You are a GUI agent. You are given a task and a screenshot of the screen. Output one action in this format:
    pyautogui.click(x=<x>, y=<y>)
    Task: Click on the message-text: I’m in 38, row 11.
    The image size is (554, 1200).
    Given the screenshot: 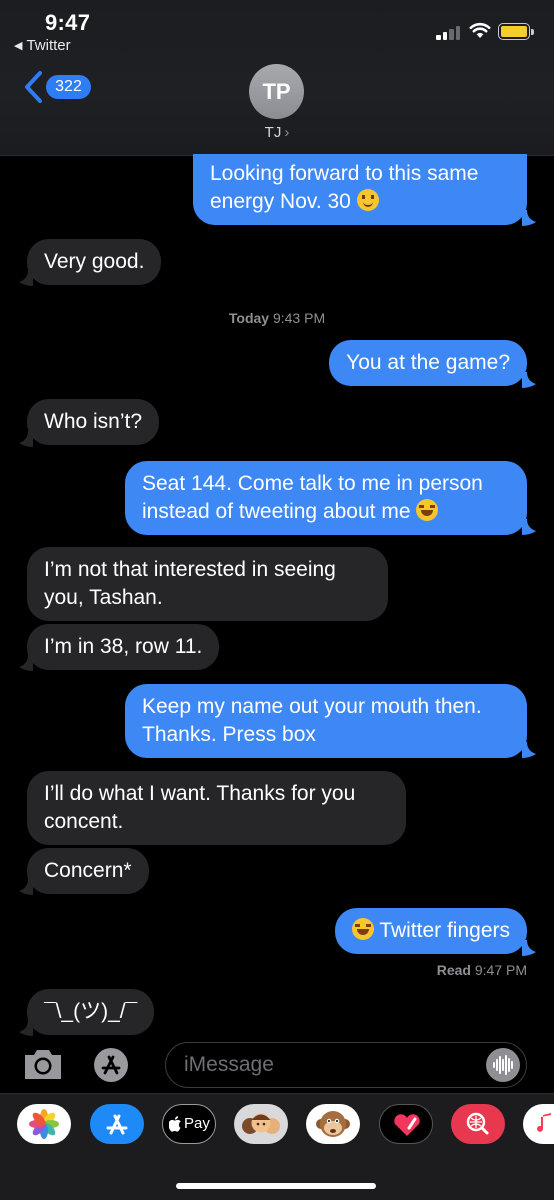 What is the action you would take?
    pyautogui.click(x=123, y=646)
    